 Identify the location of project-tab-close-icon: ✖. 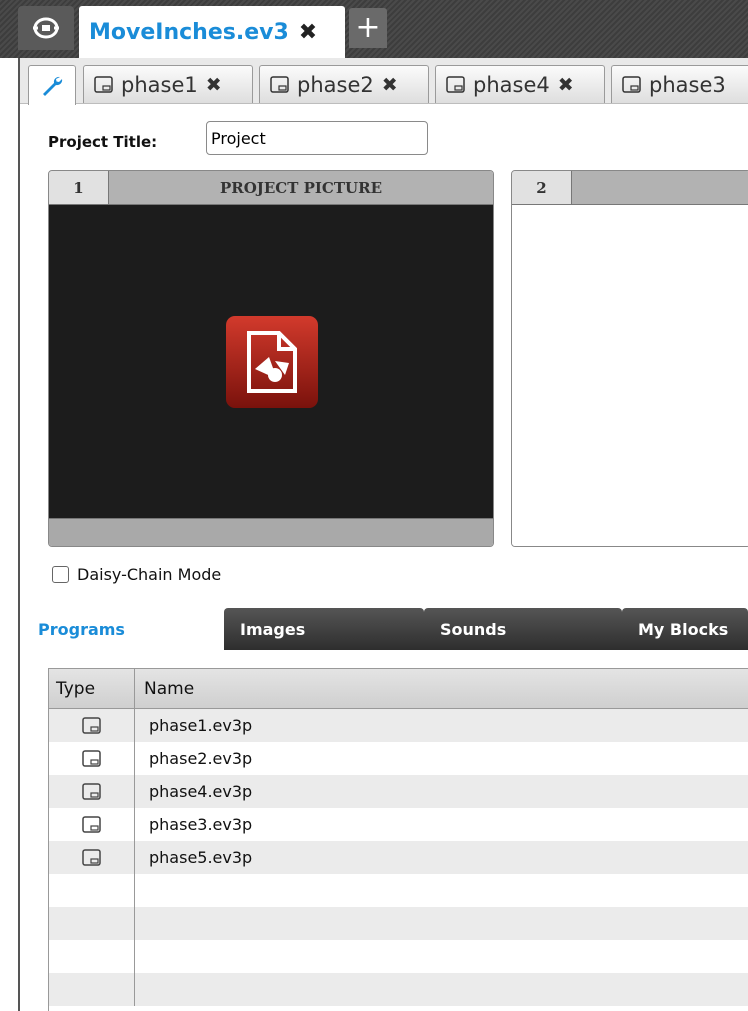
(308, 32).